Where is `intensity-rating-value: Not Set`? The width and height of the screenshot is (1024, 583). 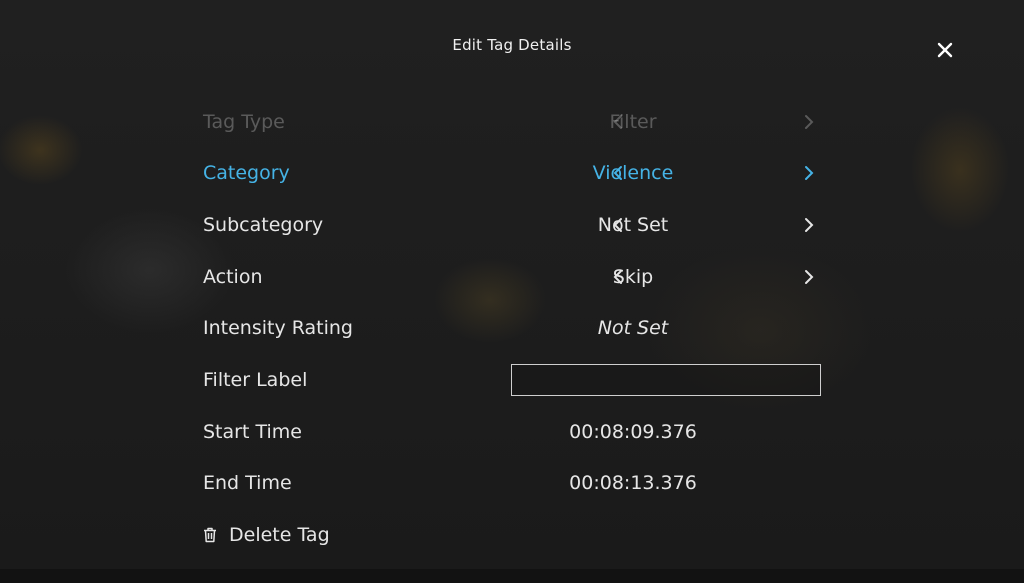 intensity-rating-value: Not Set is located at coordinates (633, 328).